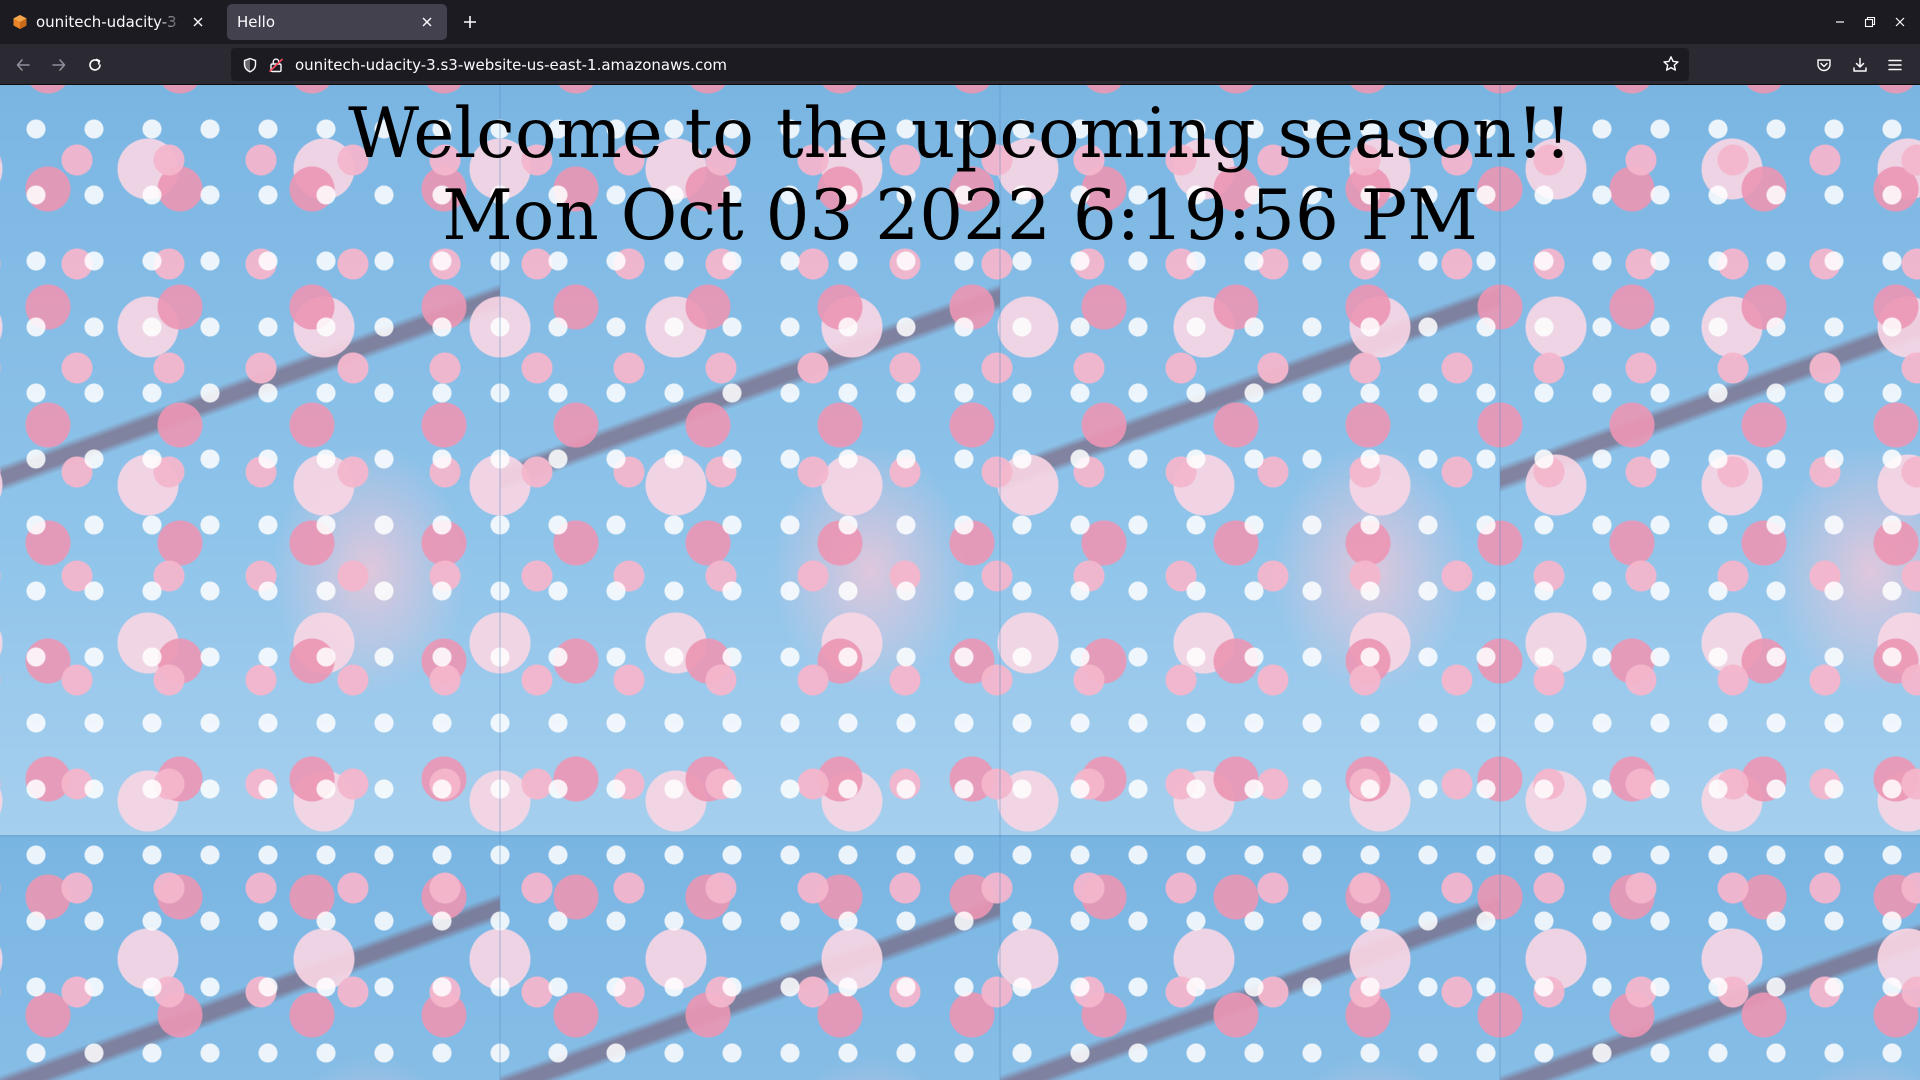 The height and width of the screenshot is (1080, 1920). I want to click on minimize-icon, so click(1840, 22).